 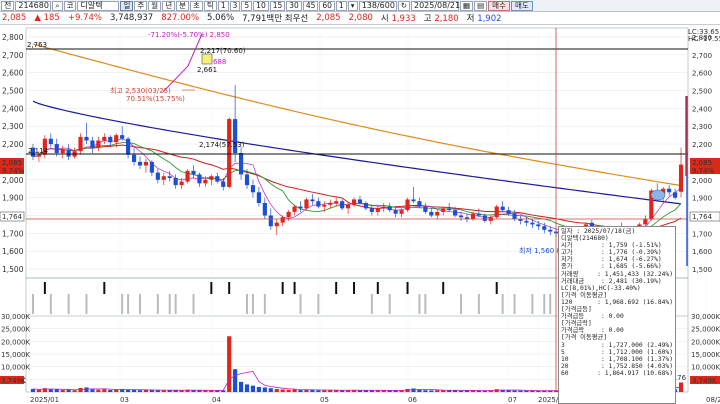 I want to click on stock-code-input: 214680, so click(x=33, y=5).